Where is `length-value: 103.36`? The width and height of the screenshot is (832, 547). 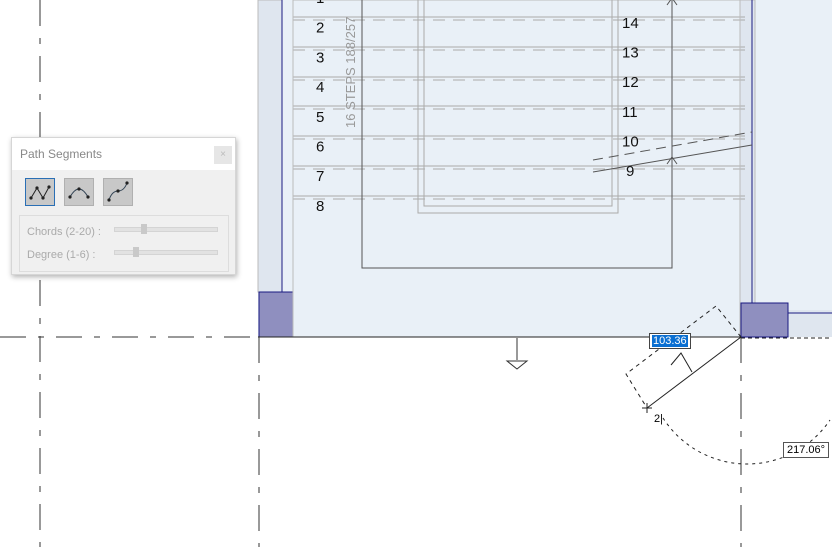
length-value: 103.36 is located at coordinates (670, 341).